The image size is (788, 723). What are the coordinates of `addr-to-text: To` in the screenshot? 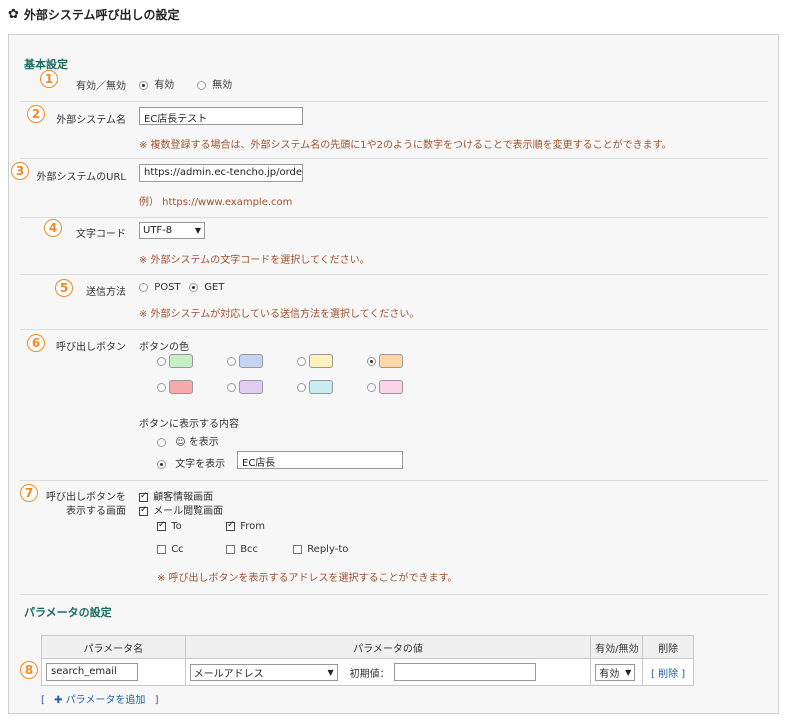 It's located at (176, 526).